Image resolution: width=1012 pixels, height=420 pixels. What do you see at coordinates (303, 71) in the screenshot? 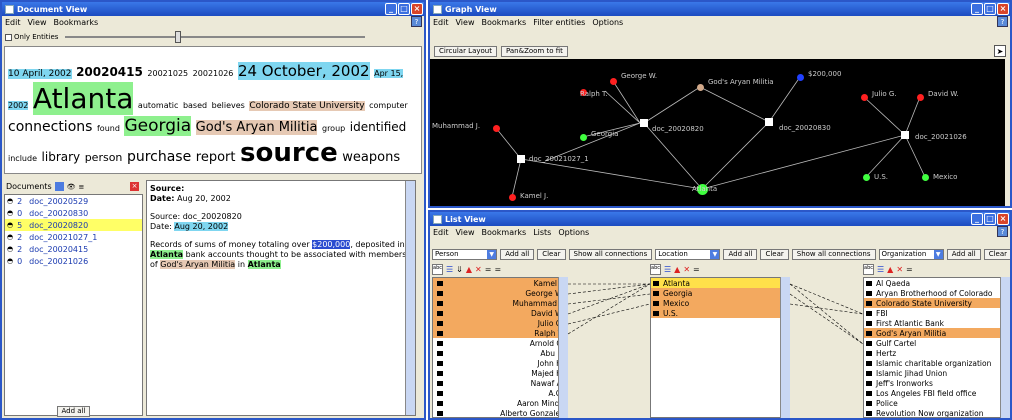
I see `cloud-word: 24 October, 2002` at bounding box center [303, 71].